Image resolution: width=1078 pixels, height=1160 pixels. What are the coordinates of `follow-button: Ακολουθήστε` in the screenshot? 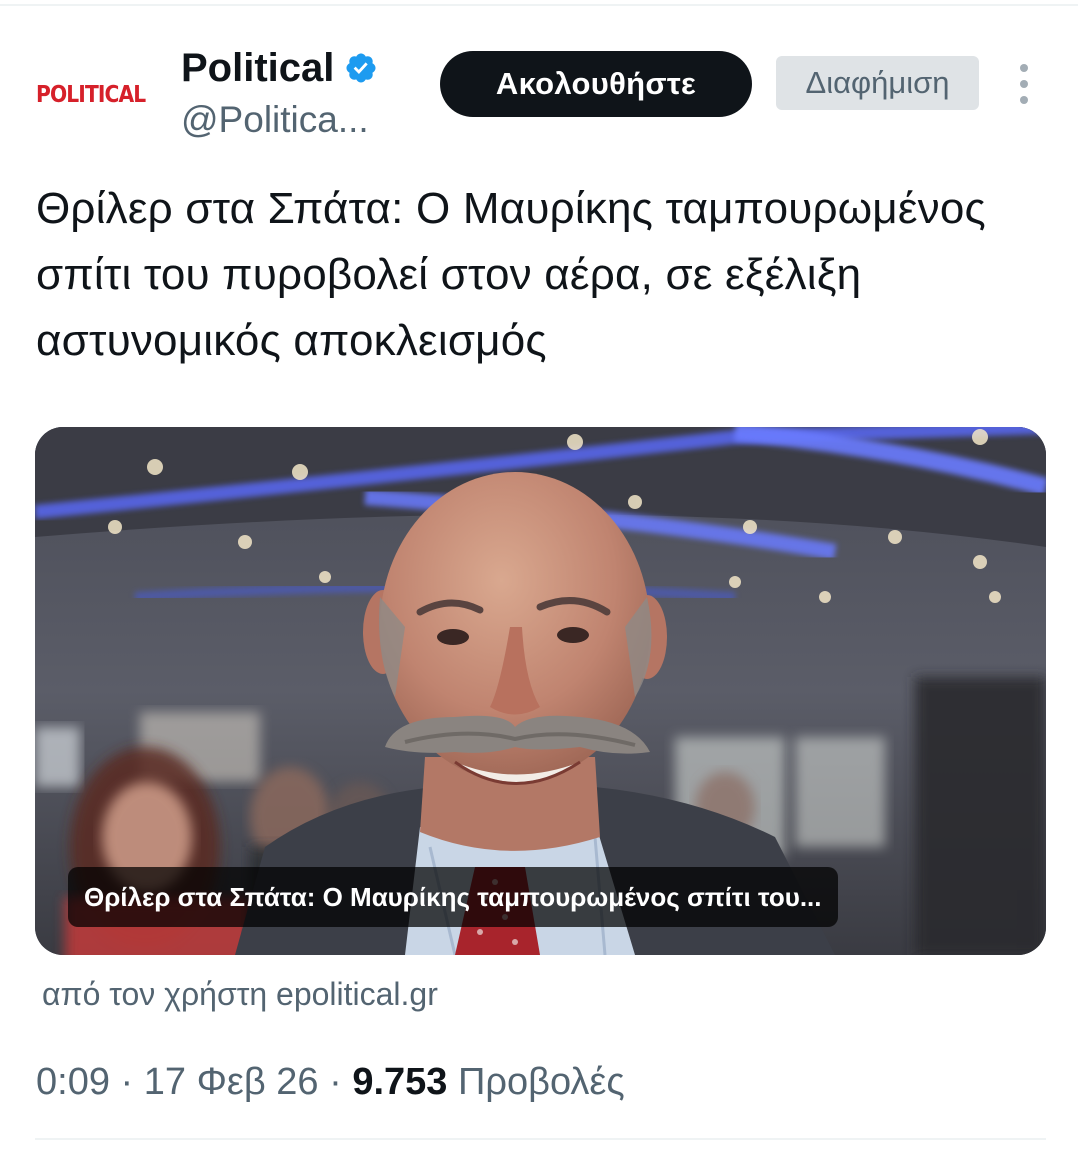 It's located at (596, 84).